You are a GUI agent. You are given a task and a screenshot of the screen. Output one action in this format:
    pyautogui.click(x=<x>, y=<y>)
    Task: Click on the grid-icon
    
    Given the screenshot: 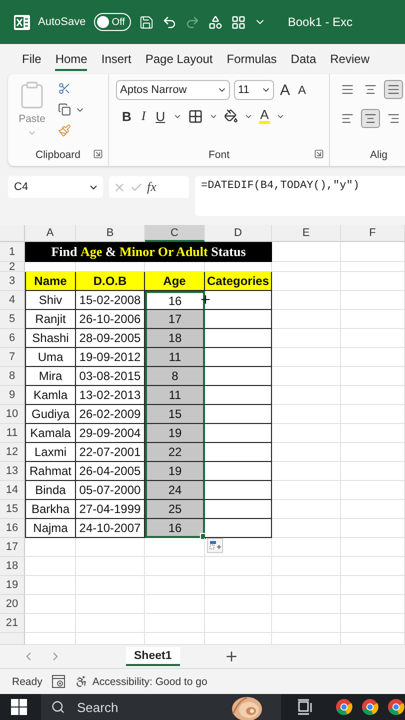 What is the action you would take?
    pyautogui.click(x=238, y=22)
    